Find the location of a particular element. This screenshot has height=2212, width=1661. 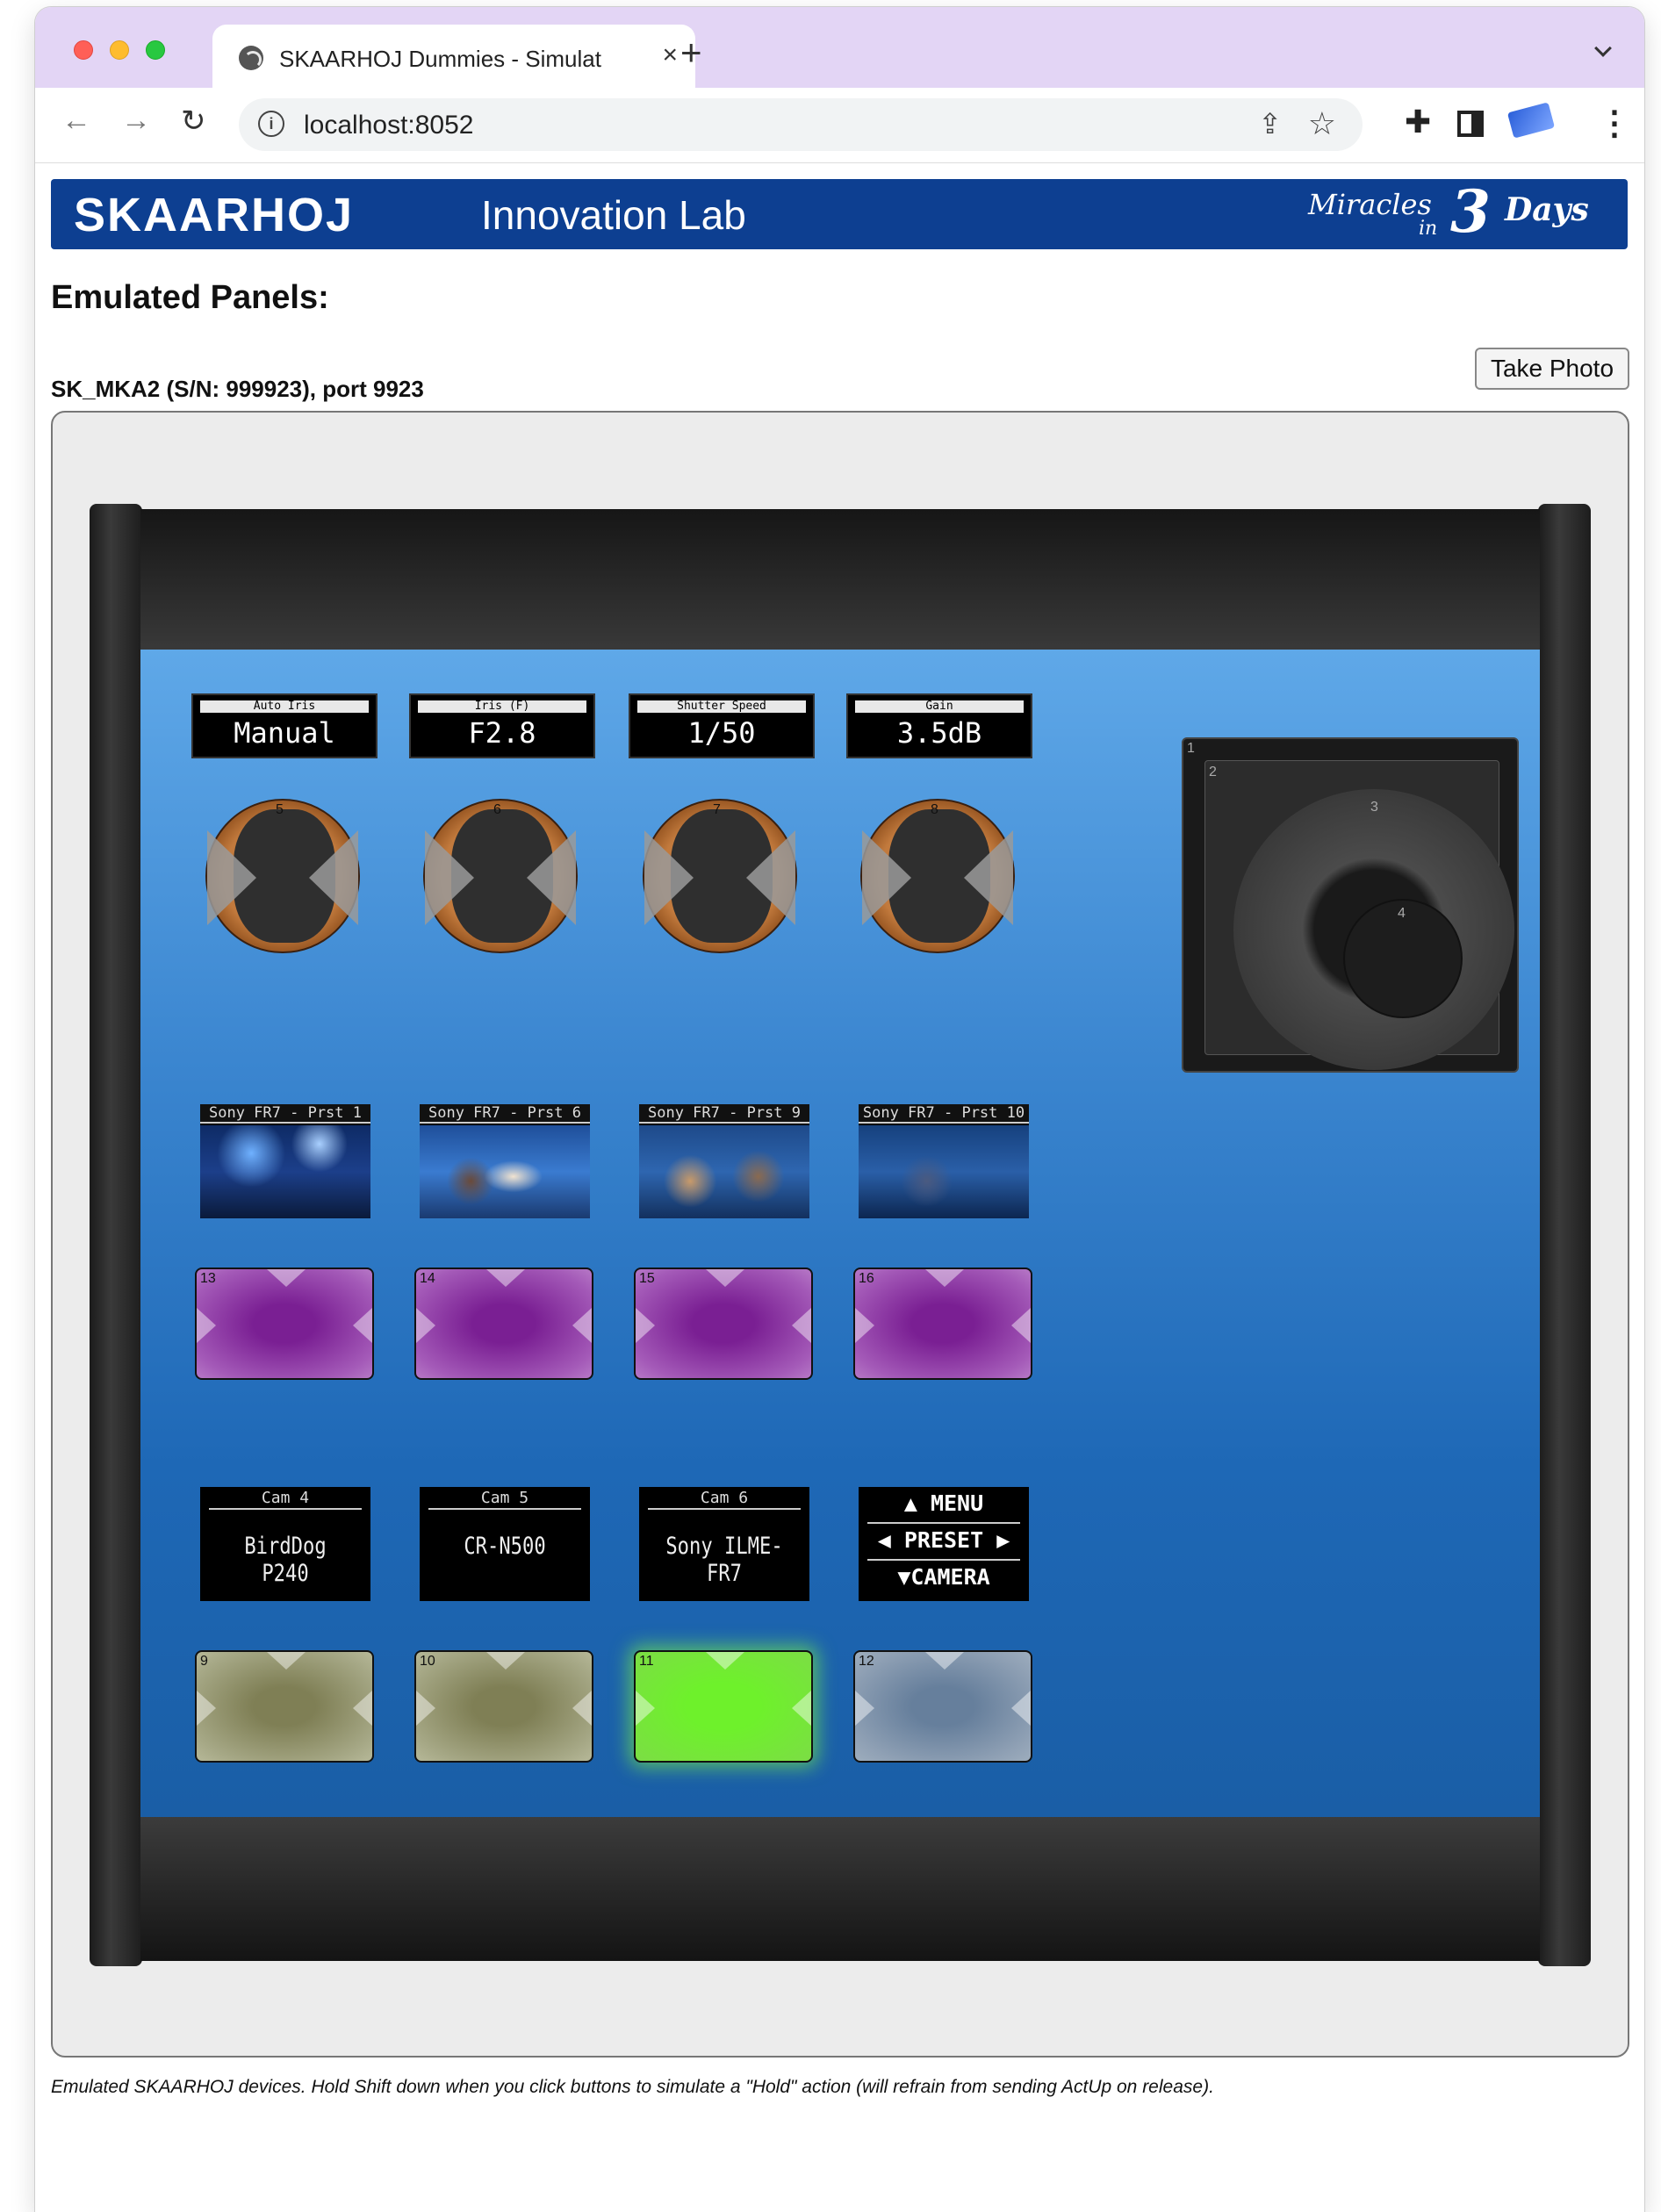

brand-logo: SKAARHOJ is located at coordinates (215, 215).